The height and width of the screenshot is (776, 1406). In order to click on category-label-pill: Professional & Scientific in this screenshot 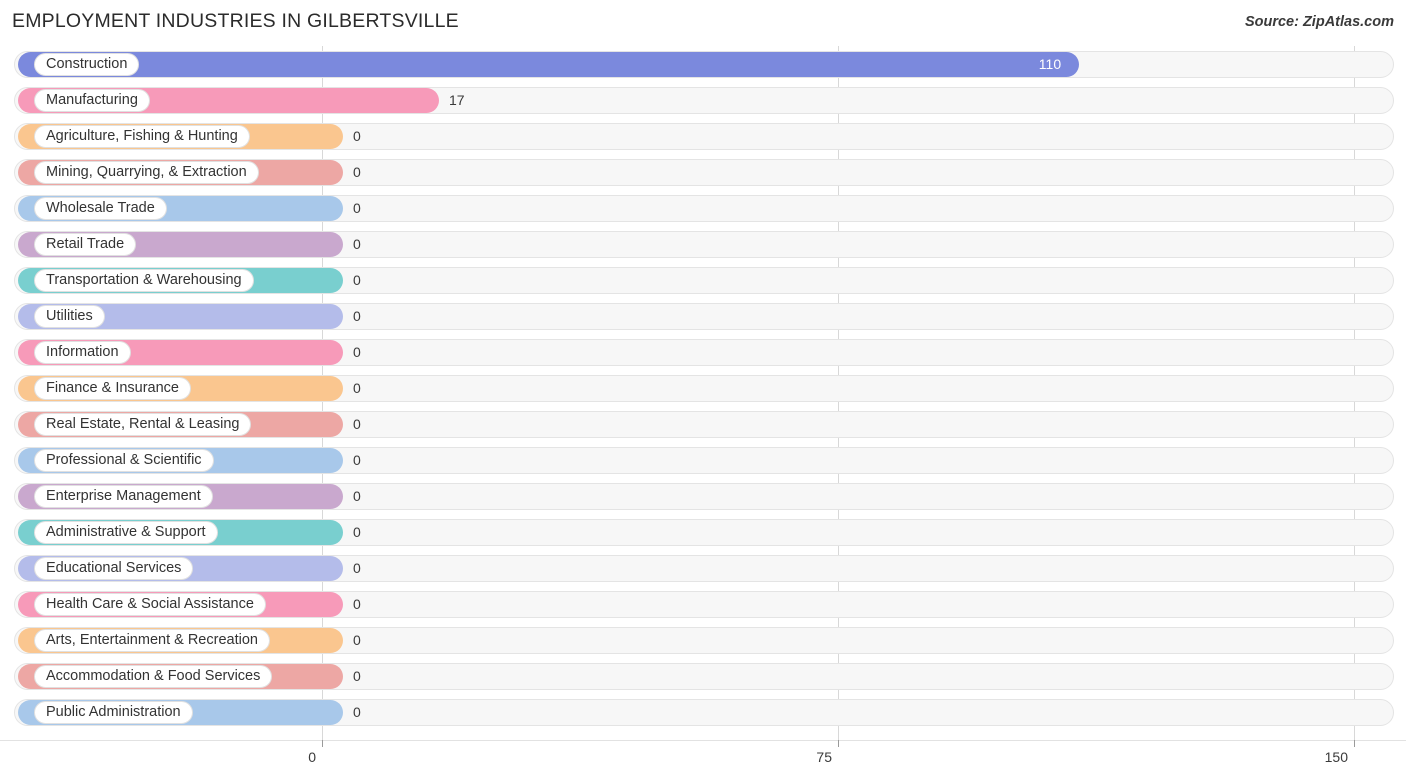, I will do `click(124, 460)`.